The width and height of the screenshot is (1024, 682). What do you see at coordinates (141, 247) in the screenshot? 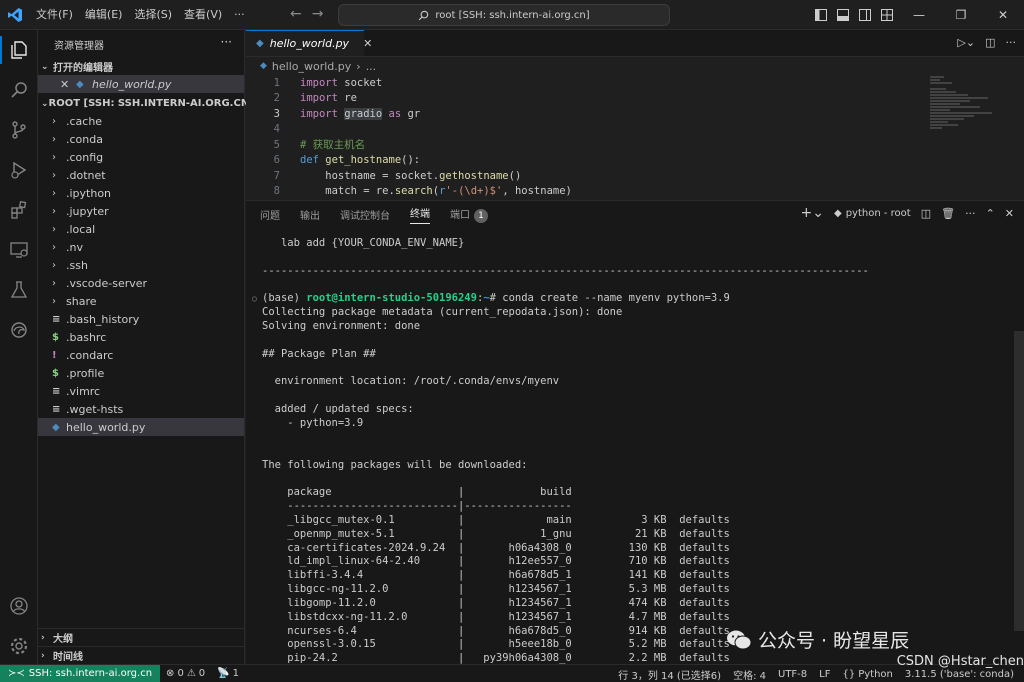
I see `folder-item: › .nv` at bounding box center [141, 247].